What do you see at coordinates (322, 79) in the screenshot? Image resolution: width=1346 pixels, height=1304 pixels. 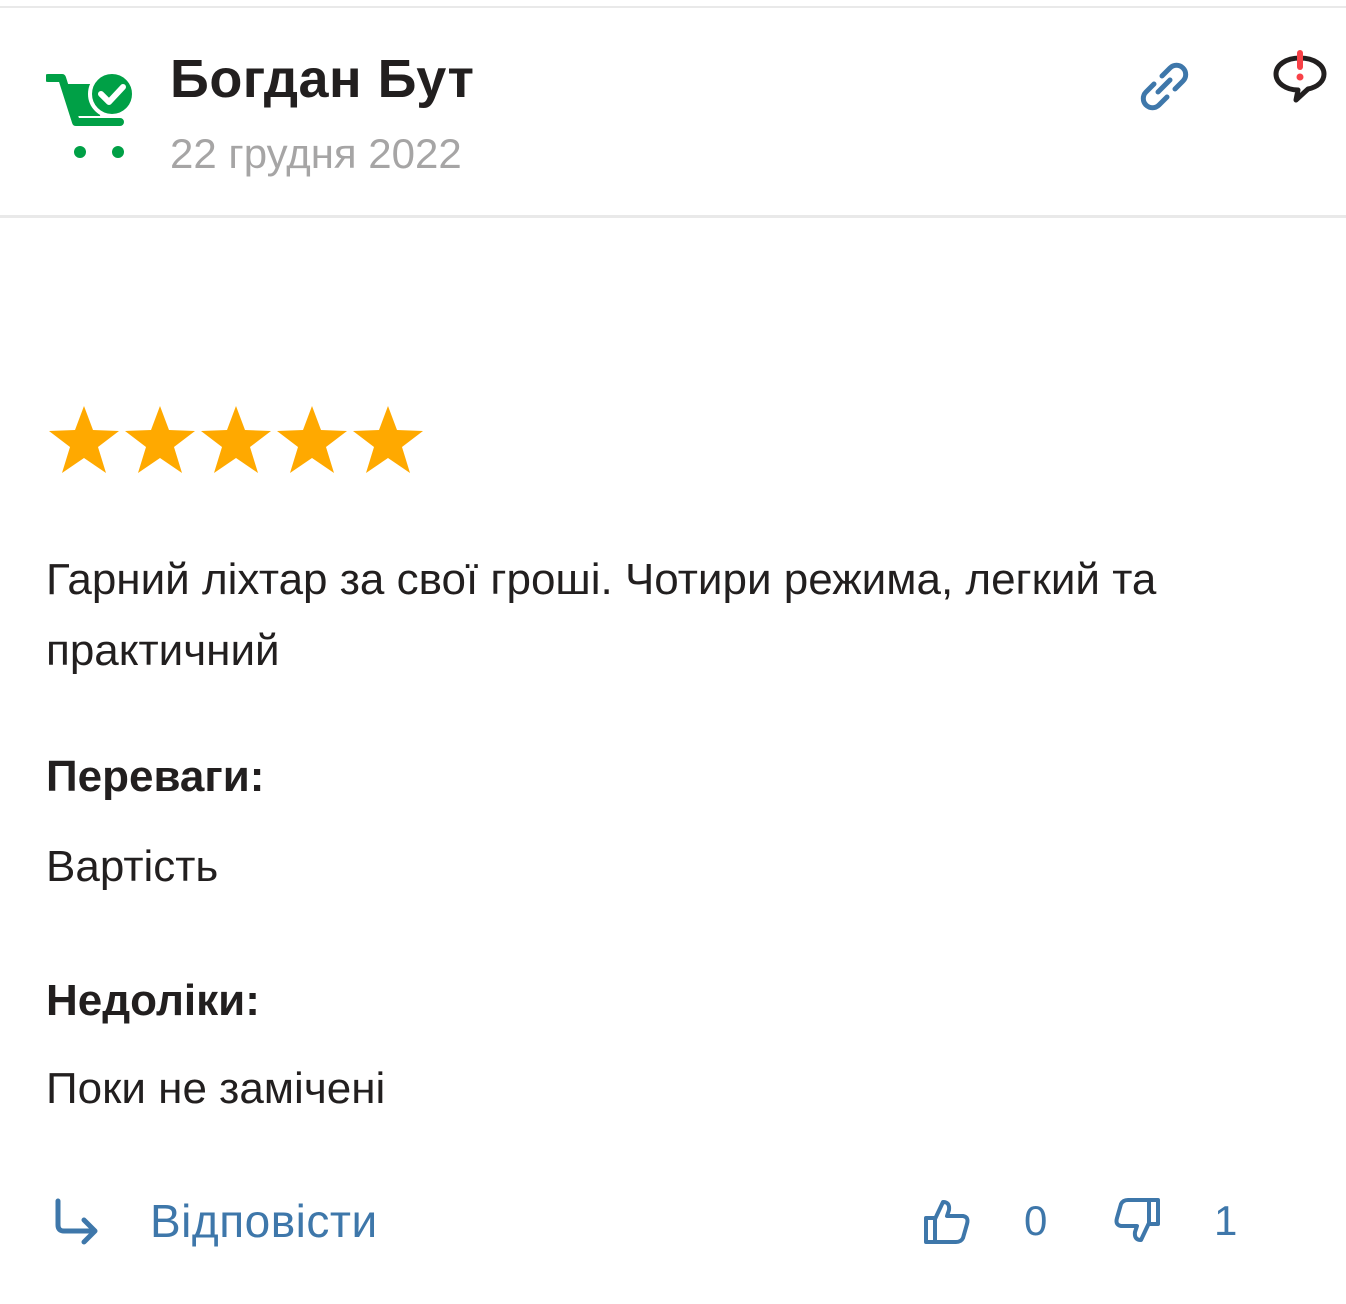 I see `author-name: Богдан Бут` at bounding box center [322, 79].